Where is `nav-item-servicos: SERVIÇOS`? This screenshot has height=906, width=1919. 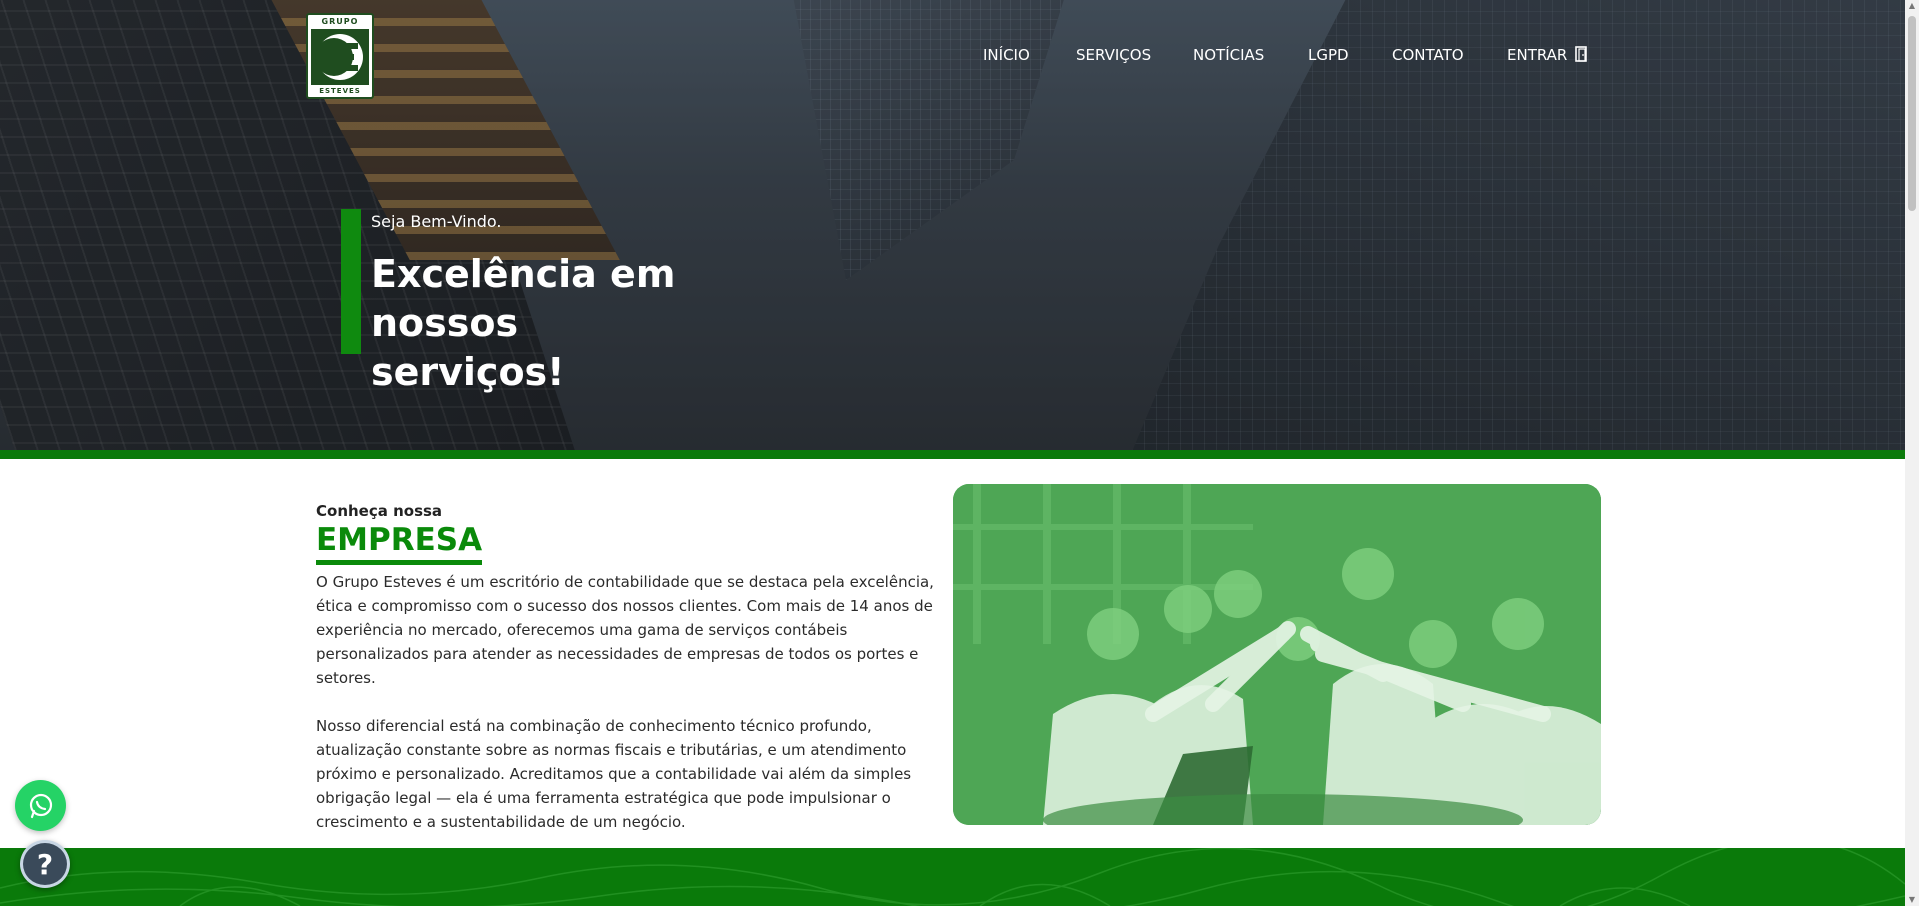 nav-item-servicos: SERVIÇOS is located at coordinates (1113, 55).